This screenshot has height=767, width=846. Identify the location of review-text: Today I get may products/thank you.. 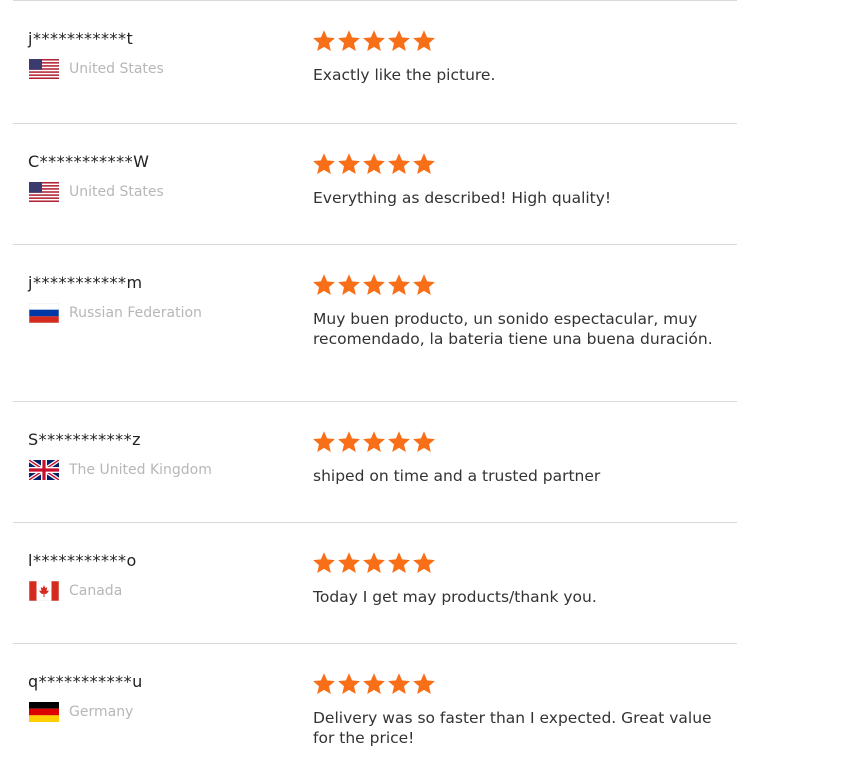
(455, 597).